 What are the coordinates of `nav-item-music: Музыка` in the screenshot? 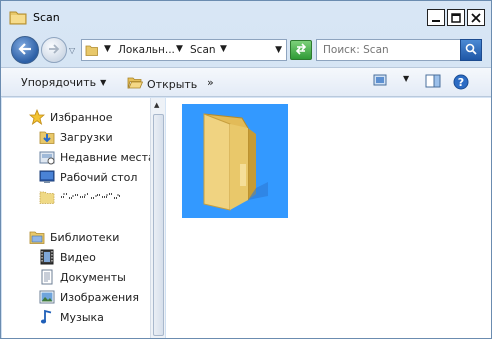 It's located at (71, 317).